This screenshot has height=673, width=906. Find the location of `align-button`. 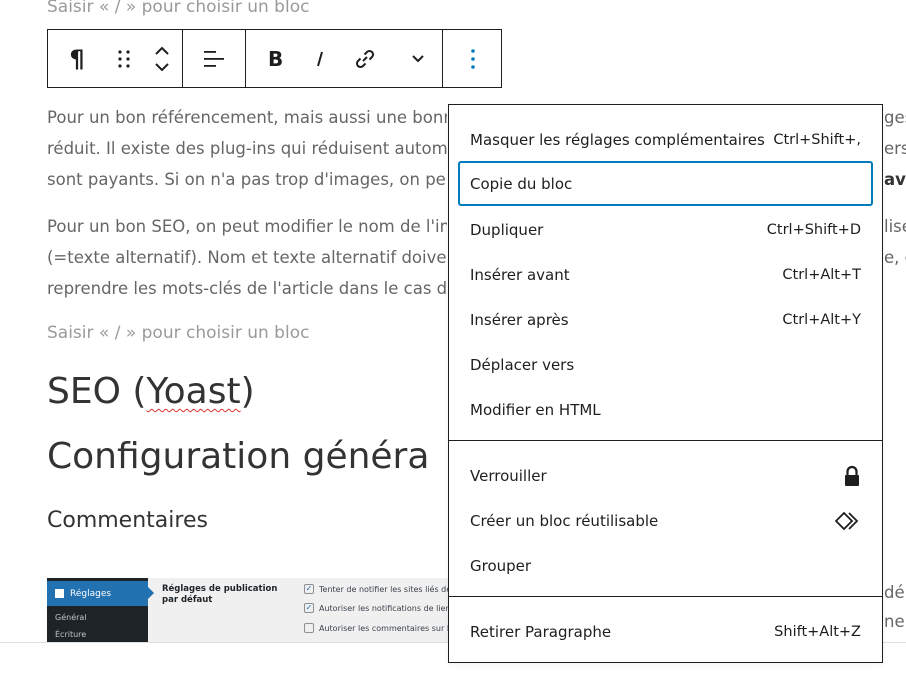

align-button is located at coordinates (214, 58).